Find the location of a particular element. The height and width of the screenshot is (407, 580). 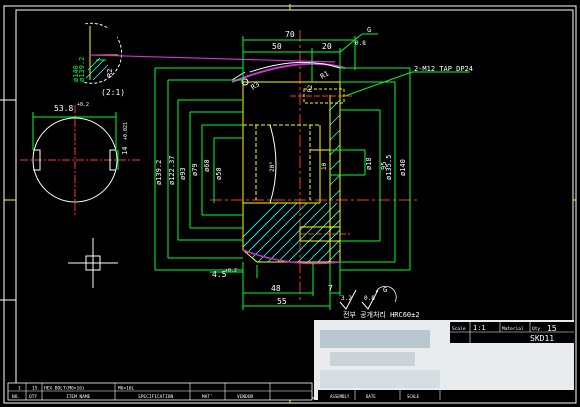

bom-header-spec: SPECIFICATION is located at coordinates (156, 397).